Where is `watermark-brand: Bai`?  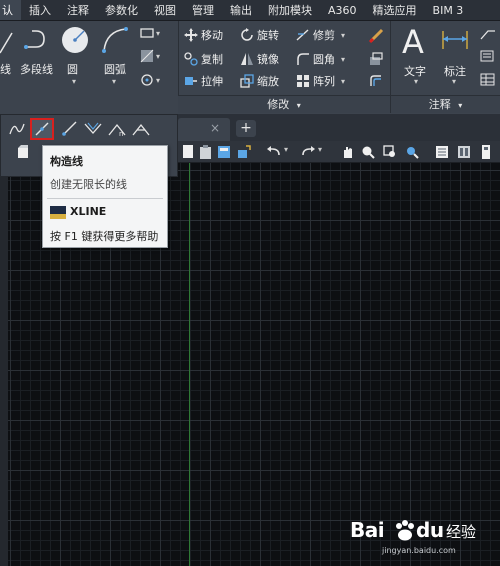 watermark-brand: Bai is located at coordinates (367, 530).